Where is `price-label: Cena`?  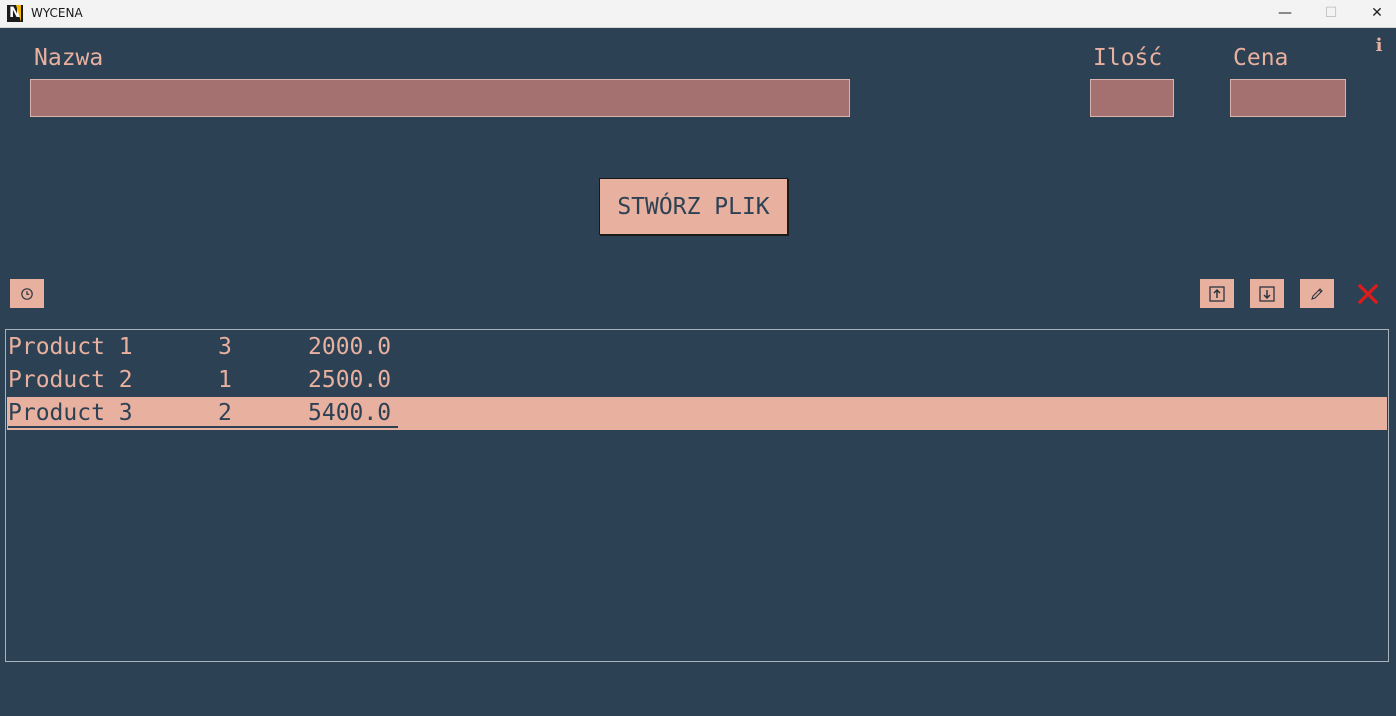
price-label: Cena is located at coordinates (1261, 58).